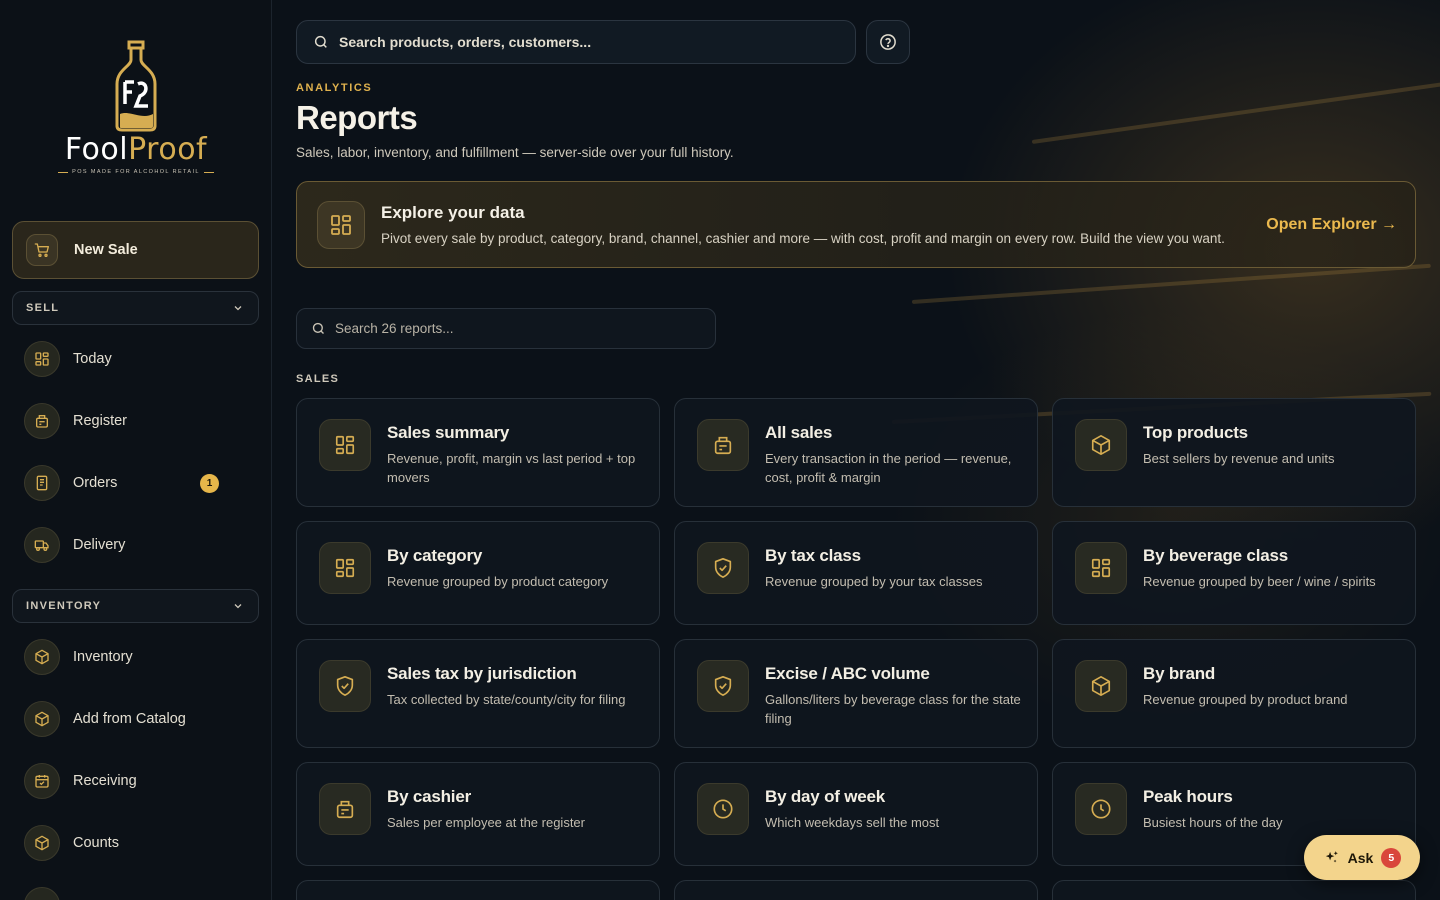  Describe the element at coordinates (141, 843) in the screenshot. I see `sidebar-item-counts: Counts` at that location.